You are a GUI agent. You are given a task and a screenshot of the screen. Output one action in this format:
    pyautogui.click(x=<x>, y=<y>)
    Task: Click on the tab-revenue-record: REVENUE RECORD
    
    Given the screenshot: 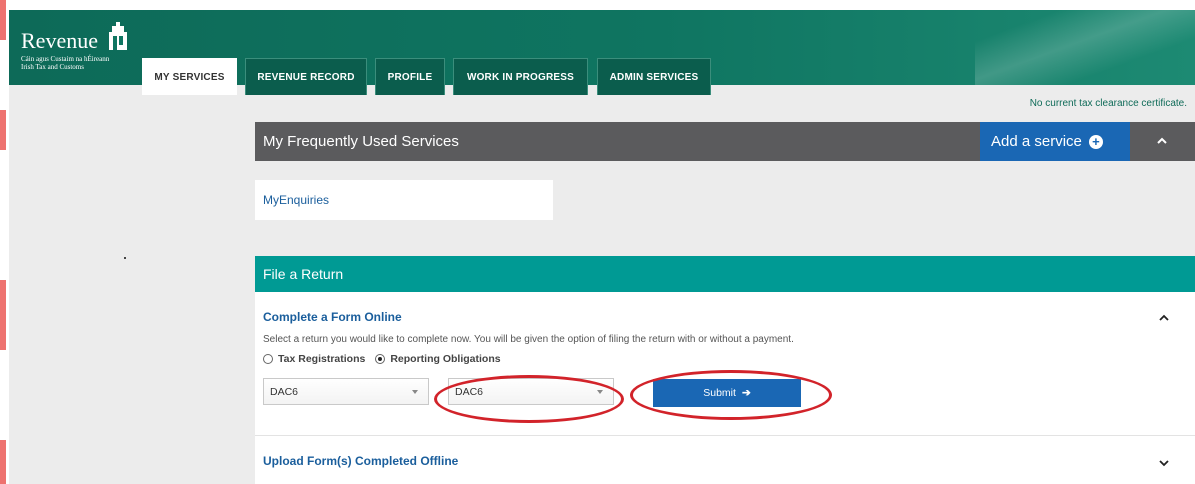 What is the action you would take?
    pyautogui.click(x=306, y=76)
    